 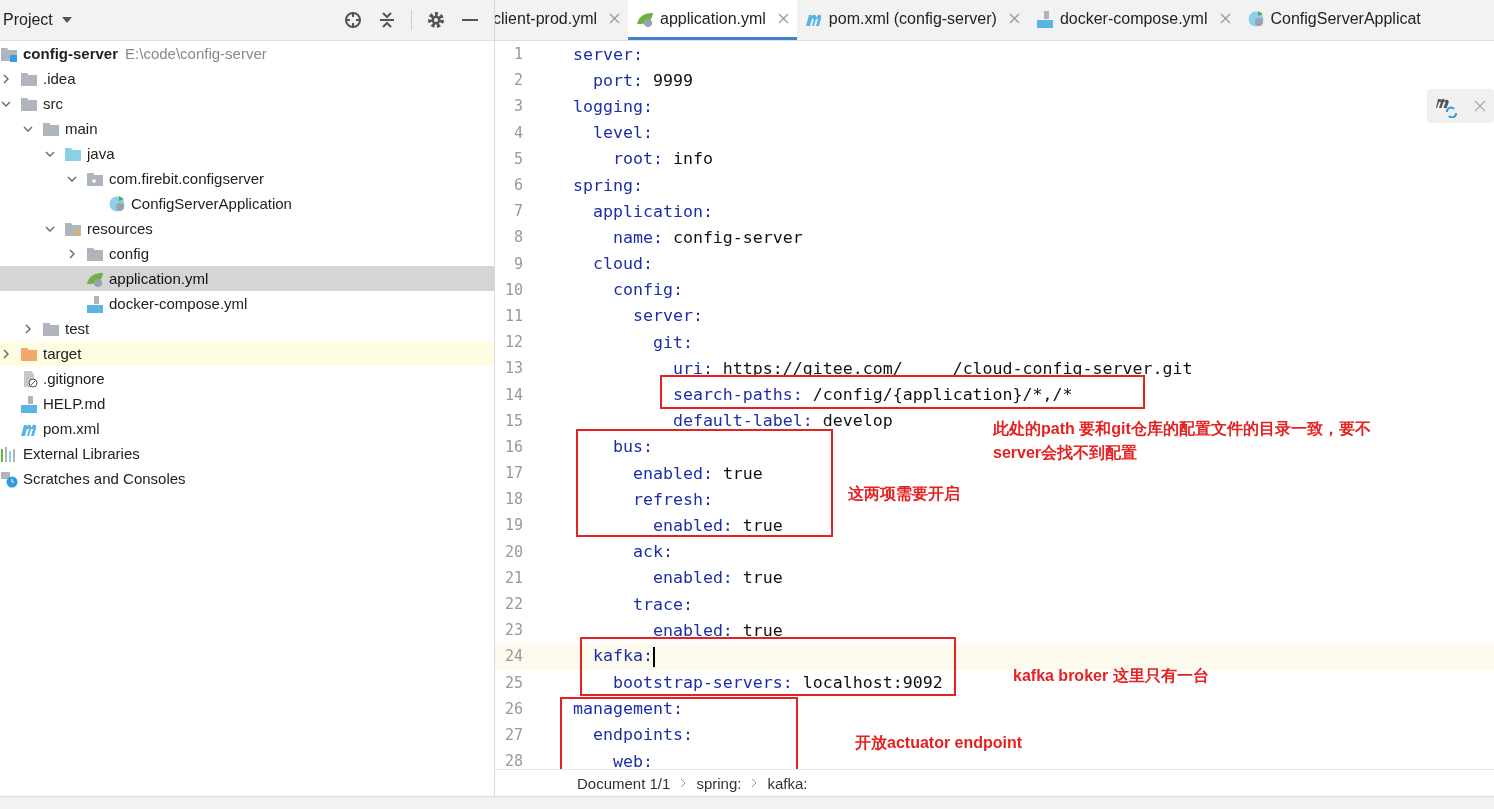 What do you see at coordinates (247, 303) in the screenshot?
I see `tree-item: docker-compose.yml` at bounding box center [247, 303].